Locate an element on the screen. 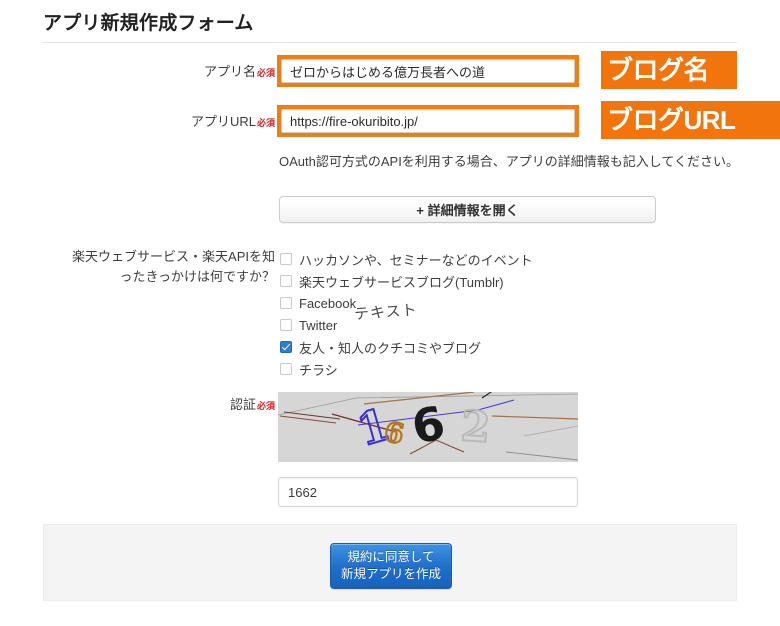 Image resolution: width=780 pixels, height=626 pixels. list-item: 友人・知人のクチコミやブログ is located at coordinates (406, 347).